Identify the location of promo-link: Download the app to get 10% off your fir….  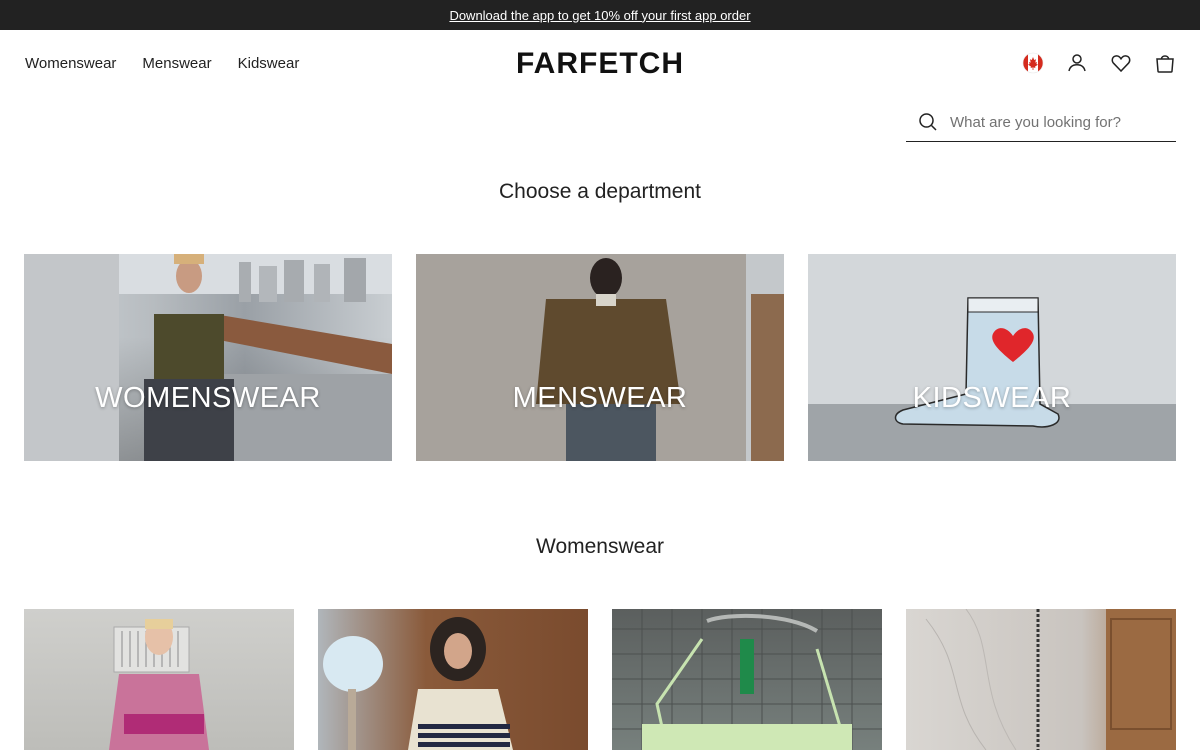
(599, 15).